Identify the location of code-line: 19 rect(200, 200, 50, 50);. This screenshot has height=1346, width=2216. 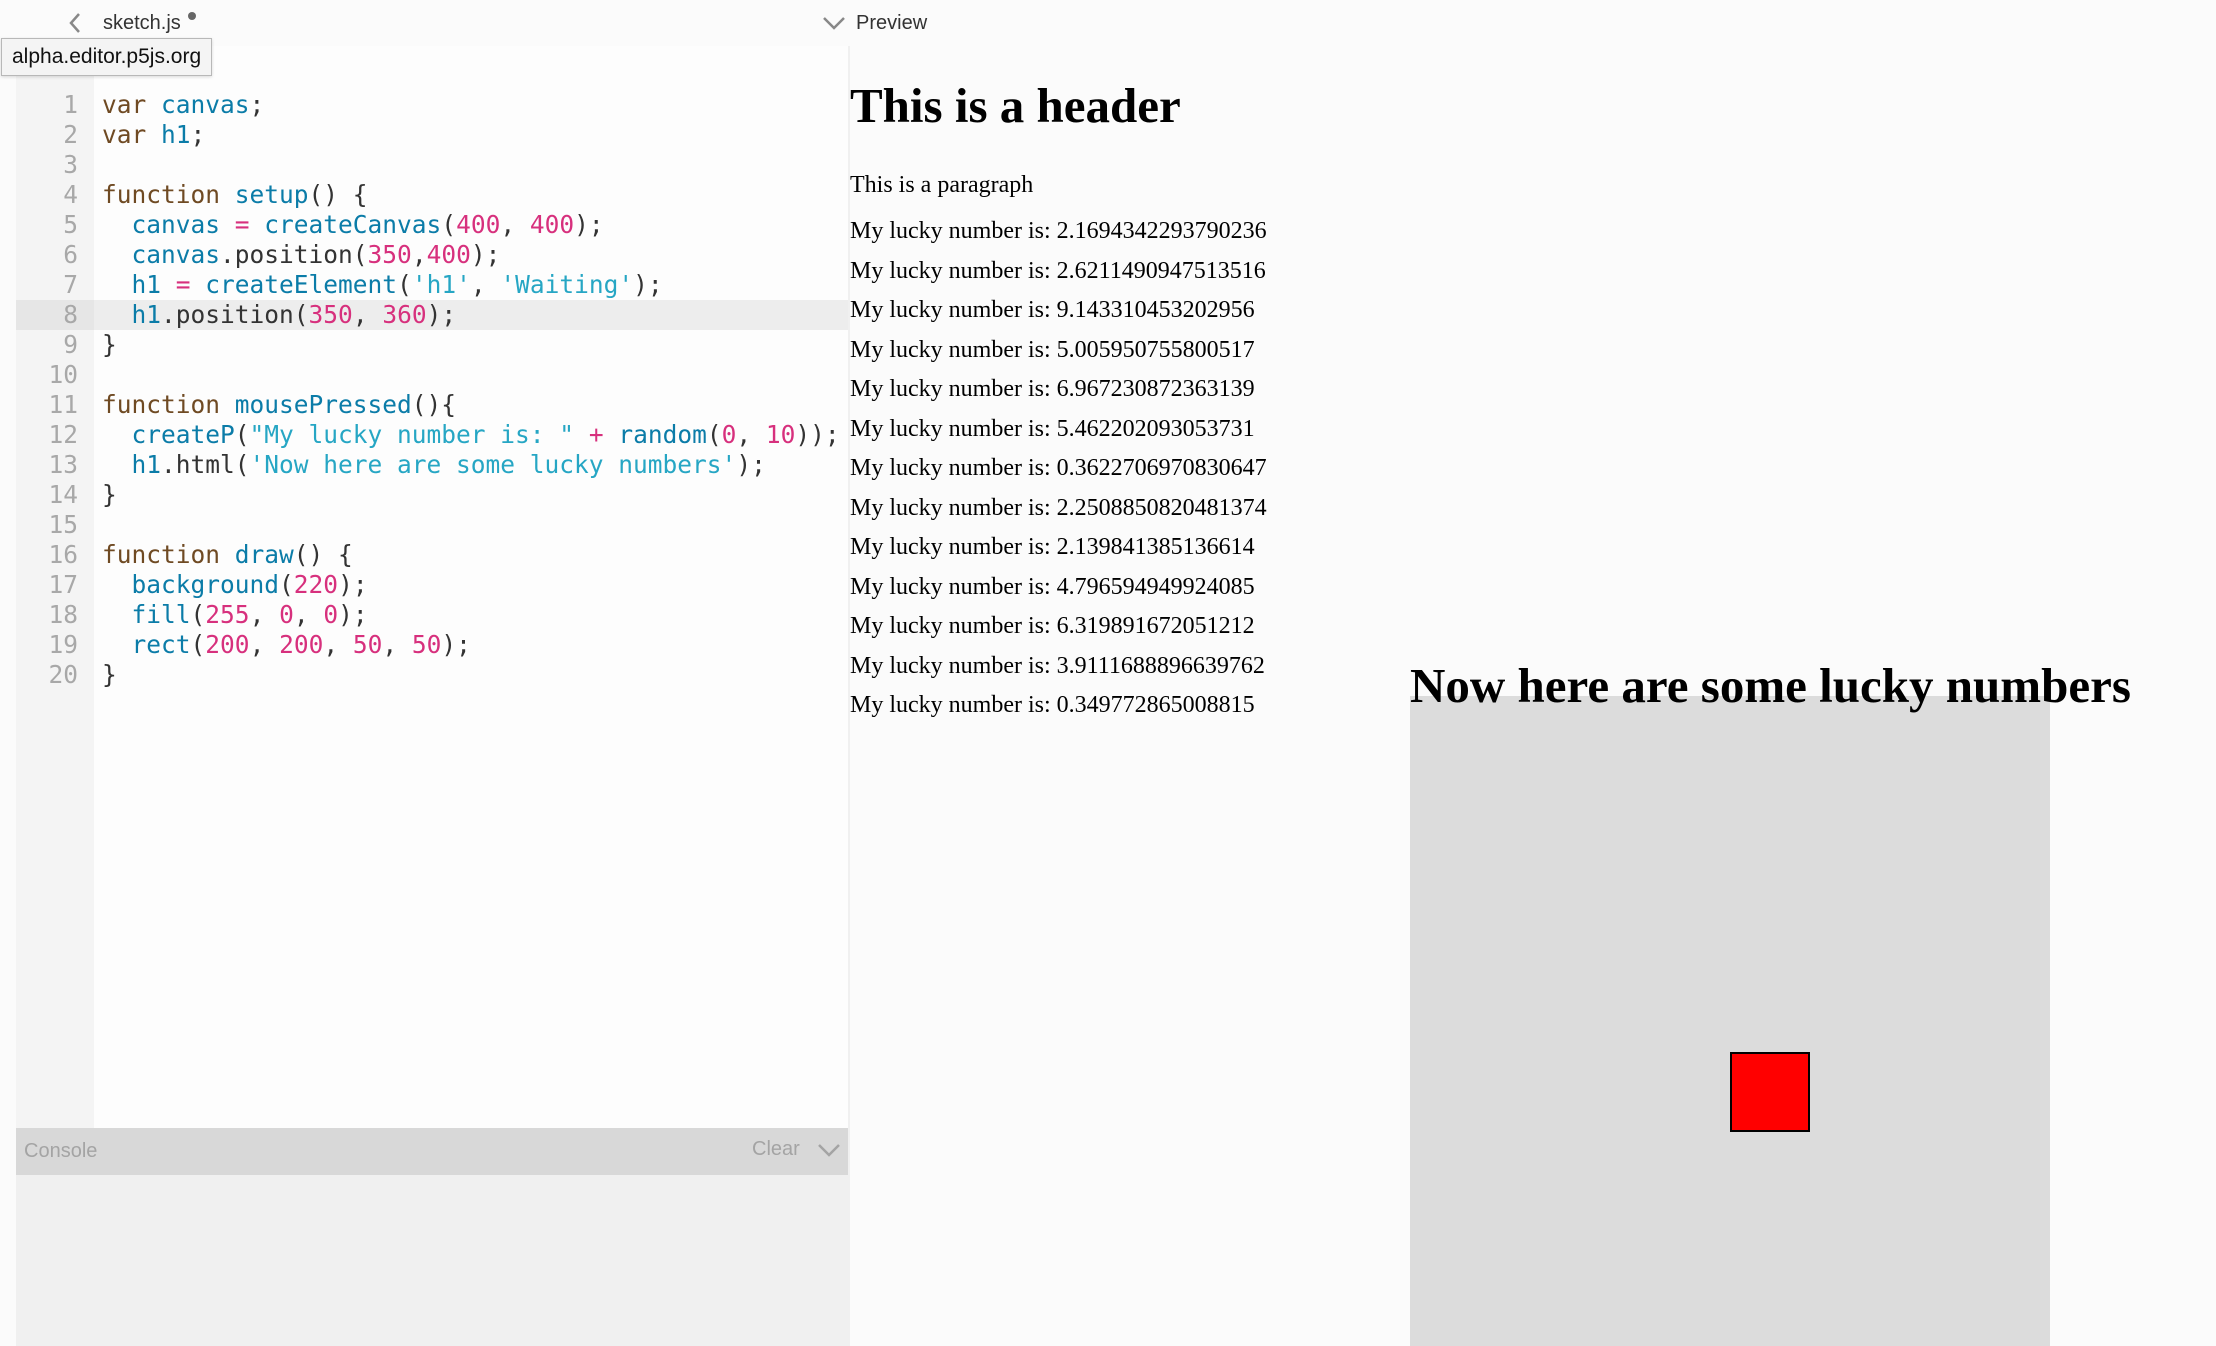
(432, 645).